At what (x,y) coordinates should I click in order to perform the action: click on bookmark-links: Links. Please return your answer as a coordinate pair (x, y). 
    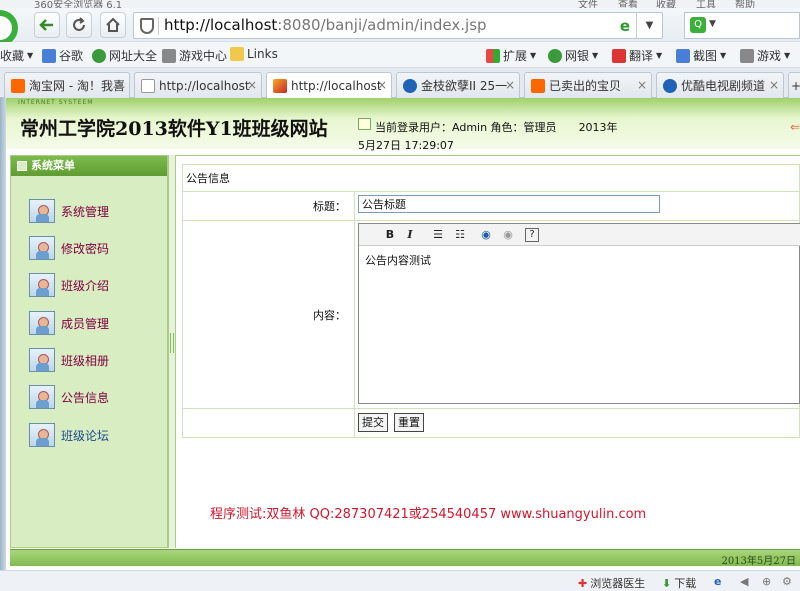
    Looking at the image, I should click on (254, 54).